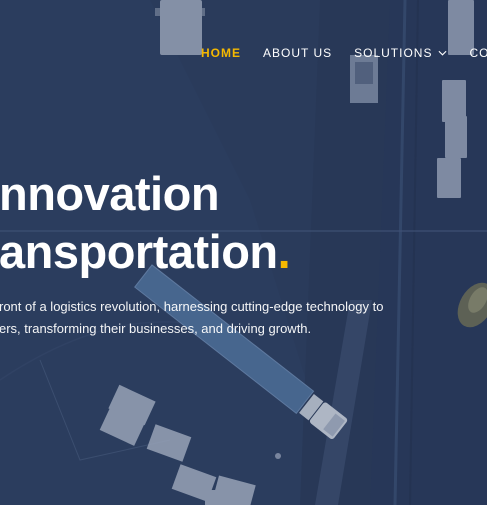  I want to click on nav-item-about-us: ABOUT US, so click(297, 53).